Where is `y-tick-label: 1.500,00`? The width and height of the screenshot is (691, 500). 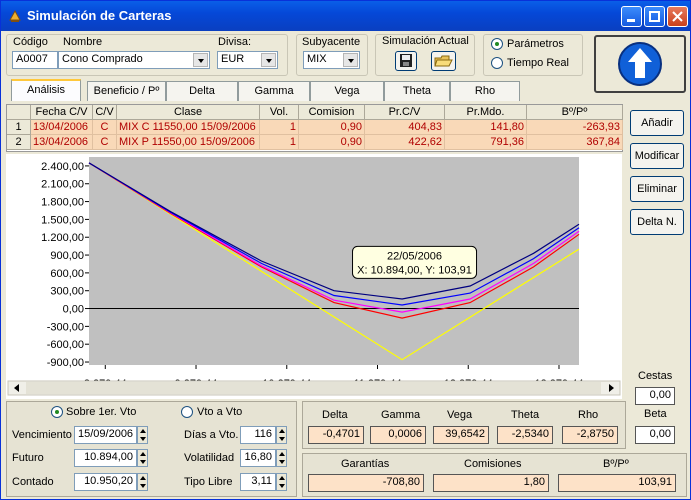 y-tick-label: 1.500,00 is located at coordinates (62, 220).